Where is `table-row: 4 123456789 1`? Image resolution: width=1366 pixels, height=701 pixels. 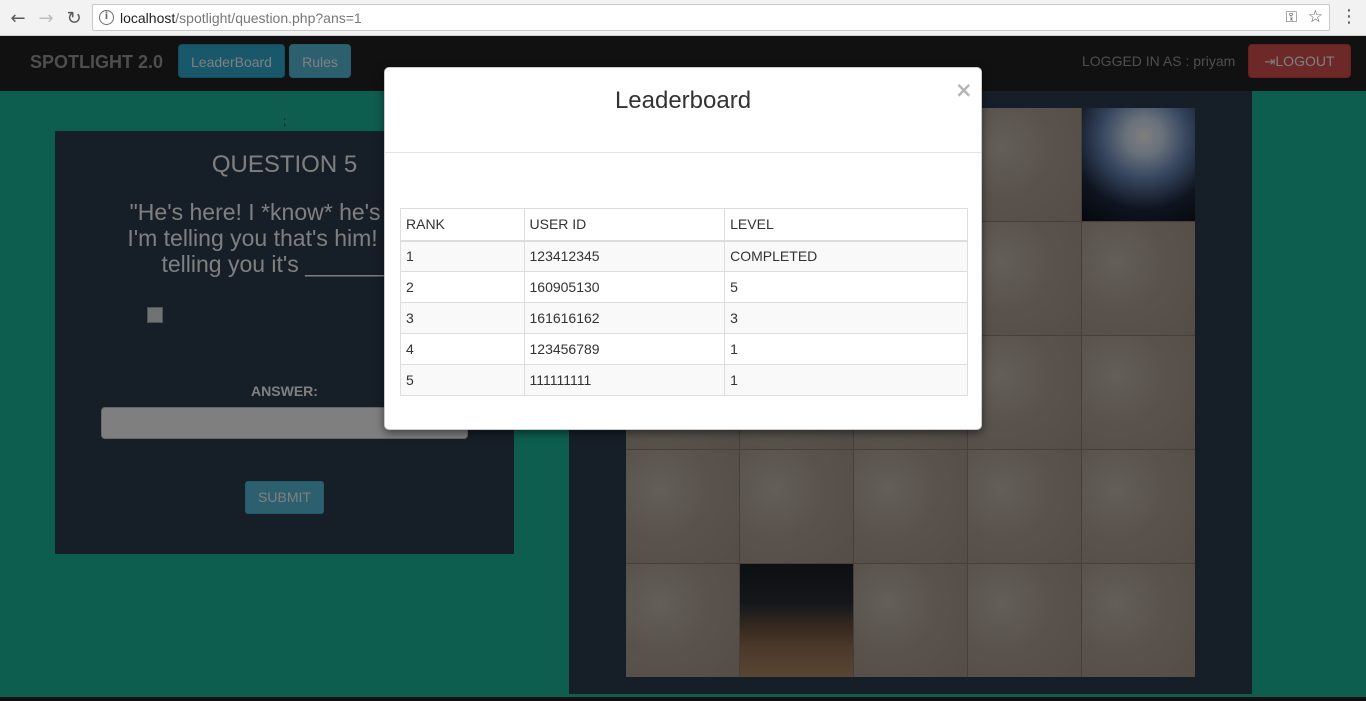 table-row: 4 123456789 1 is located at coordinates (684, 349).